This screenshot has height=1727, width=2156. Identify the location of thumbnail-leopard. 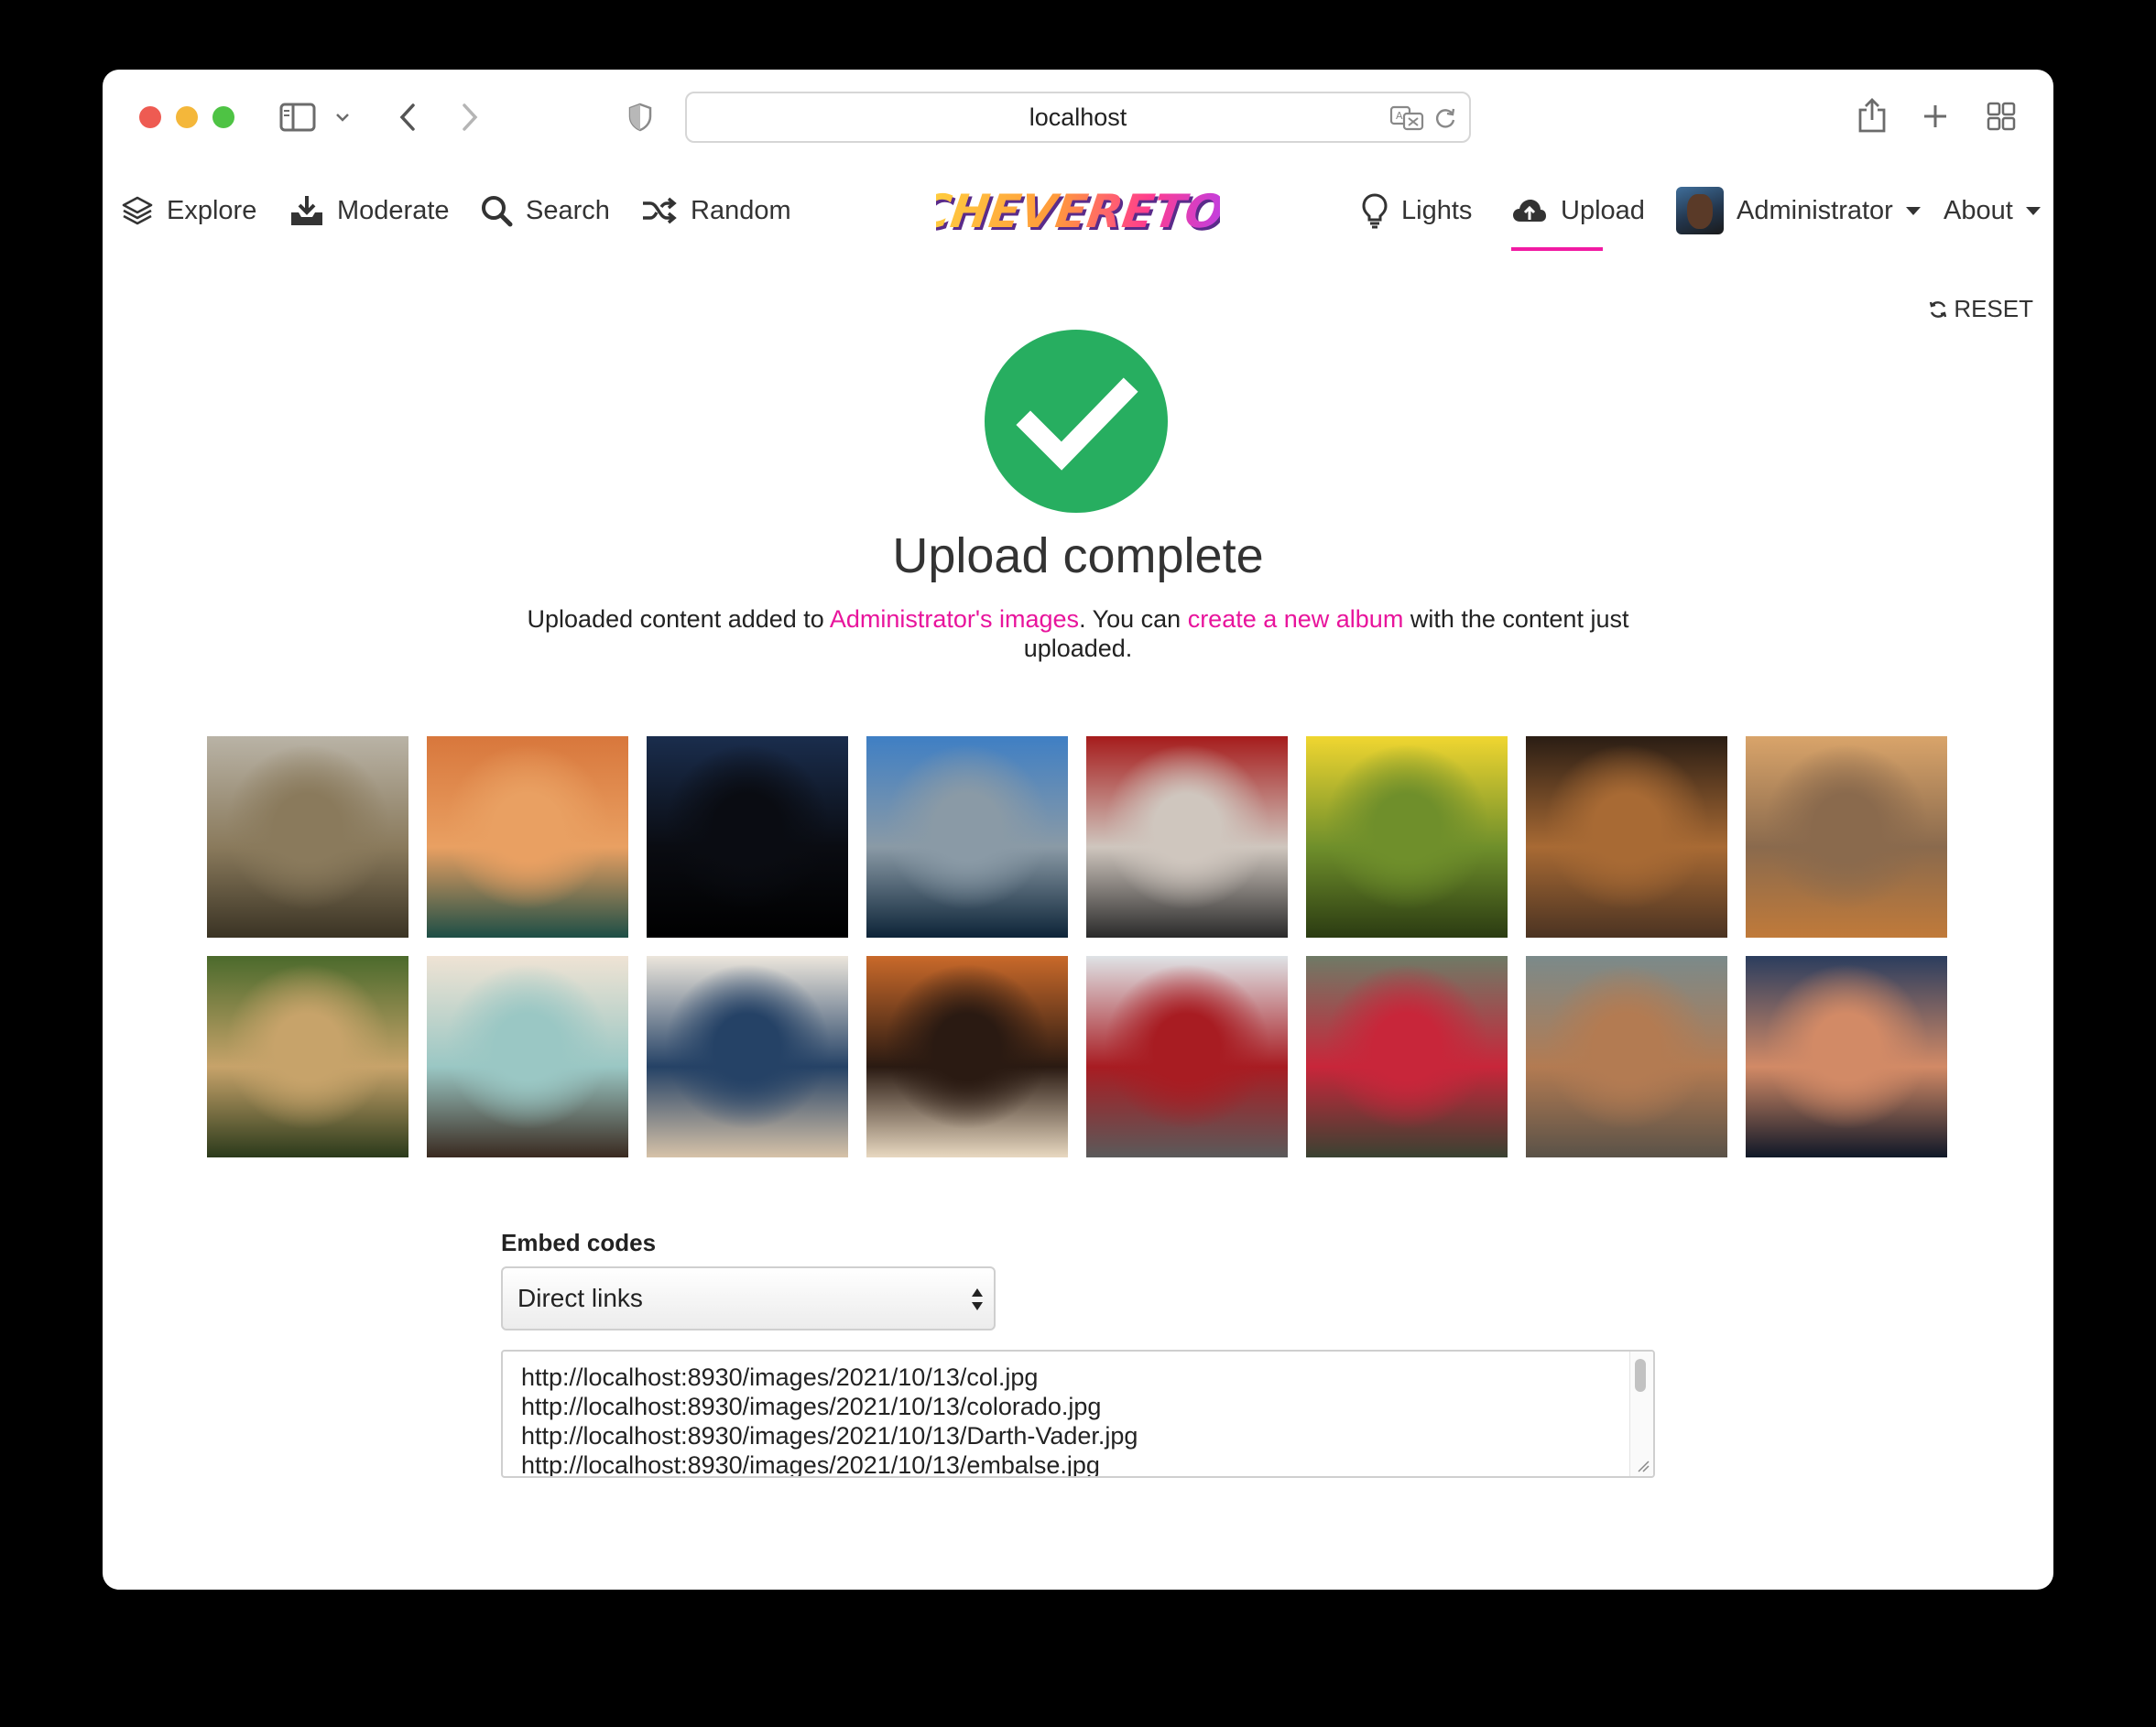
(307, 1056).